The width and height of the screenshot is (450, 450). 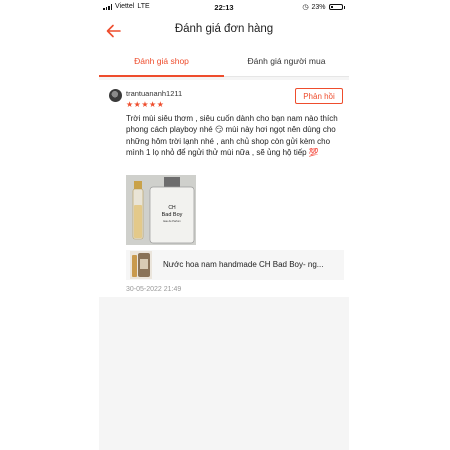 I want to click on reviewer-username: trantuananh1211, so click(x=154, y=93).